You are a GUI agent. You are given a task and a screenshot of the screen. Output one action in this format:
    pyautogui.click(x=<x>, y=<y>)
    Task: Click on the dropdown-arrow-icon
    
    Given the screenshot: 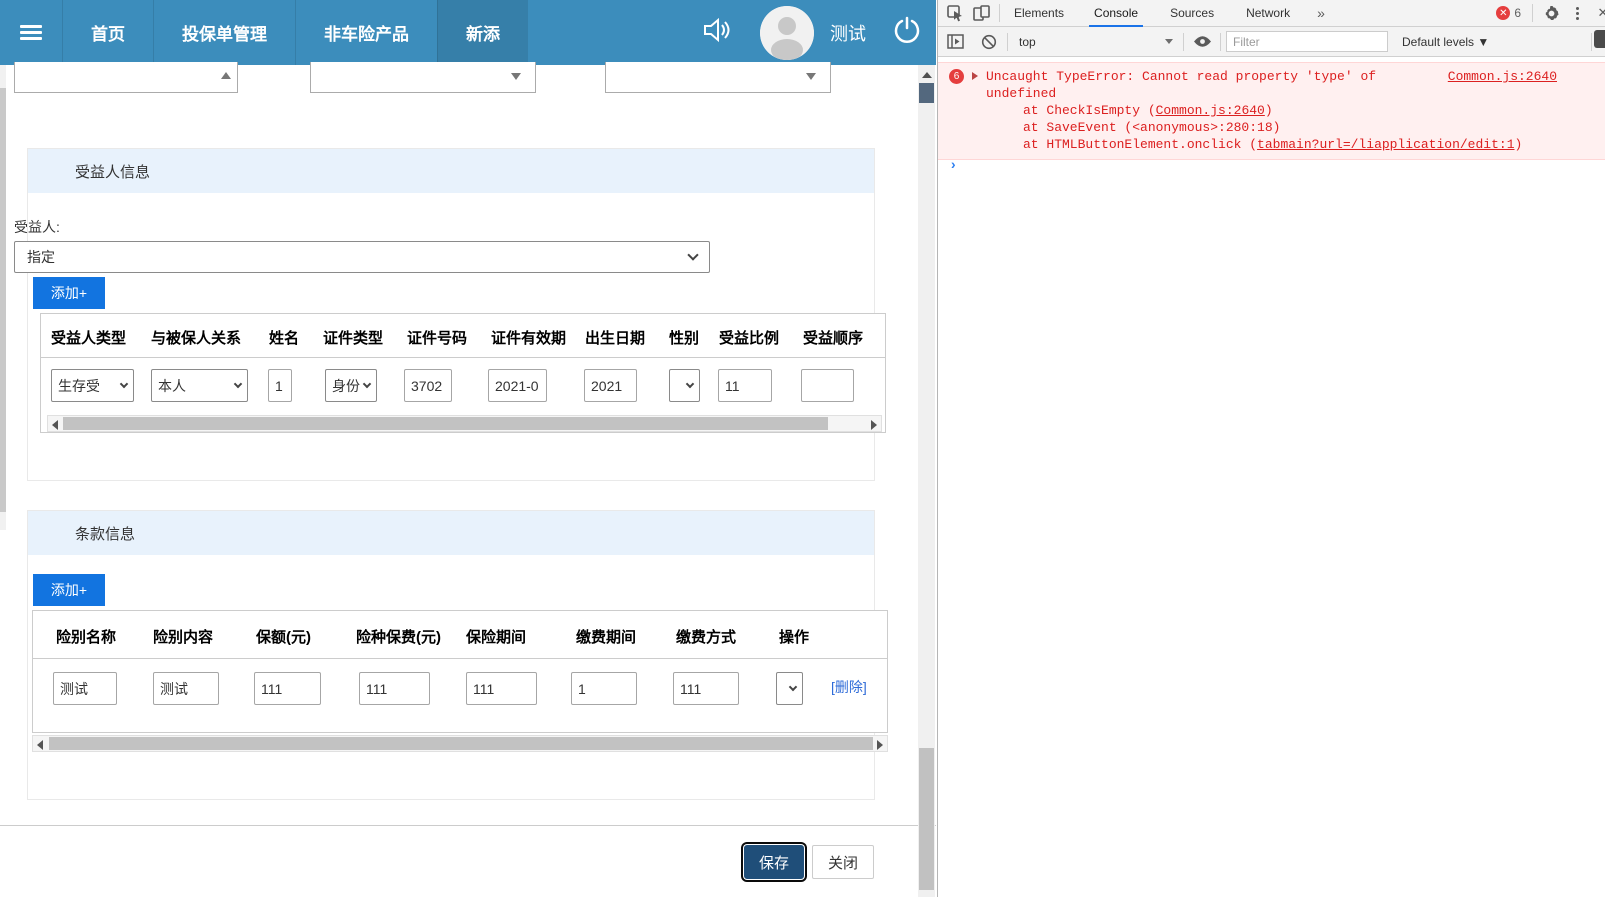 What is the action you would take?
    pyautogui.click(x=516, y=76)
    